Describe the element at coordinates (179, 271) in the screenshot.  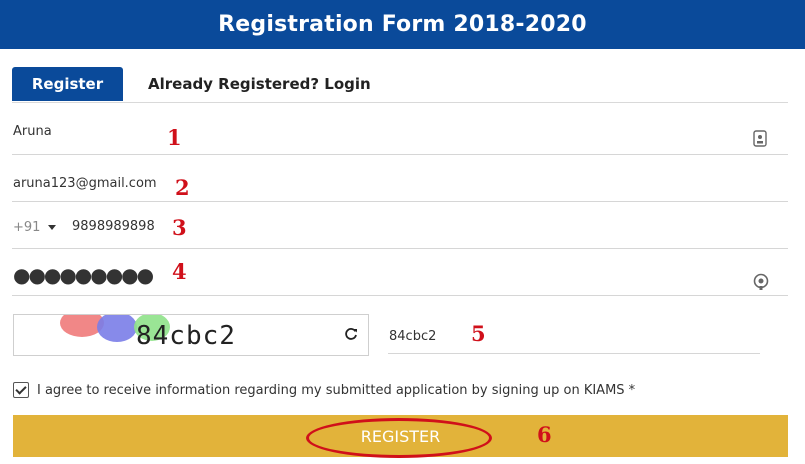
I see `annotation-4: 4` at that location.